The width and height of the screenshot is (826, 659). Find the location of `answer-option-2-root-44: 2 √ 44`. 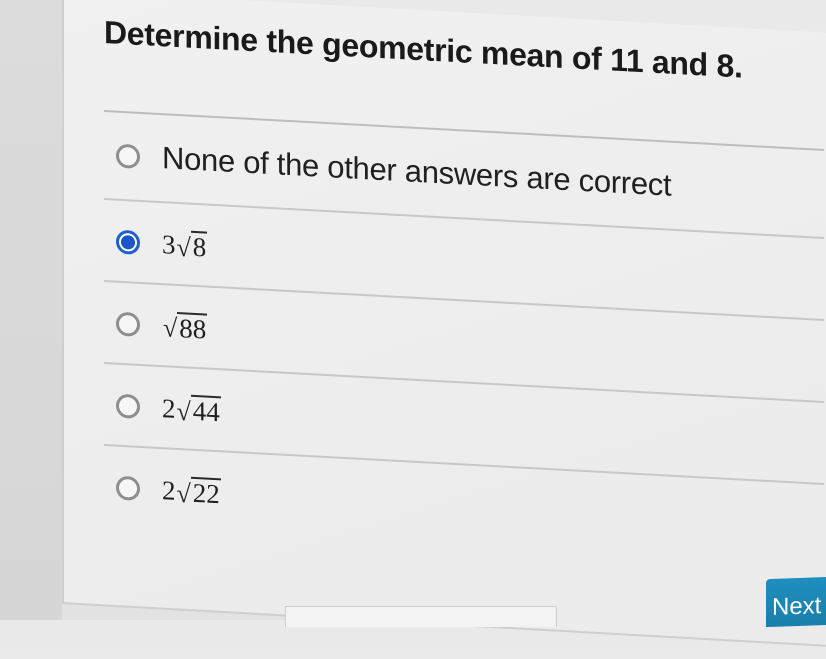

answer-option-2-root-44: 2 √ 44 is located at coordinates (168, 409).